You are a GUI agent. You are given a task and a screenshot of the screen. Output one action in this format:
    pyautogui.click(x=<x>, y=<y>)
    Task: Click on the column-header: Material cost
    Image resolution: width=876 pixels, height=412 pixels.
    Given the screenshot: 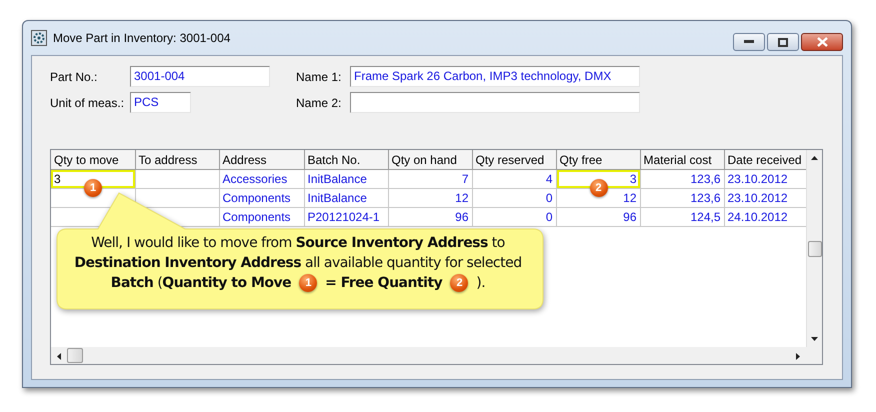 What is the action you would take?
    pyautogui.click(x=682, y=160)
    